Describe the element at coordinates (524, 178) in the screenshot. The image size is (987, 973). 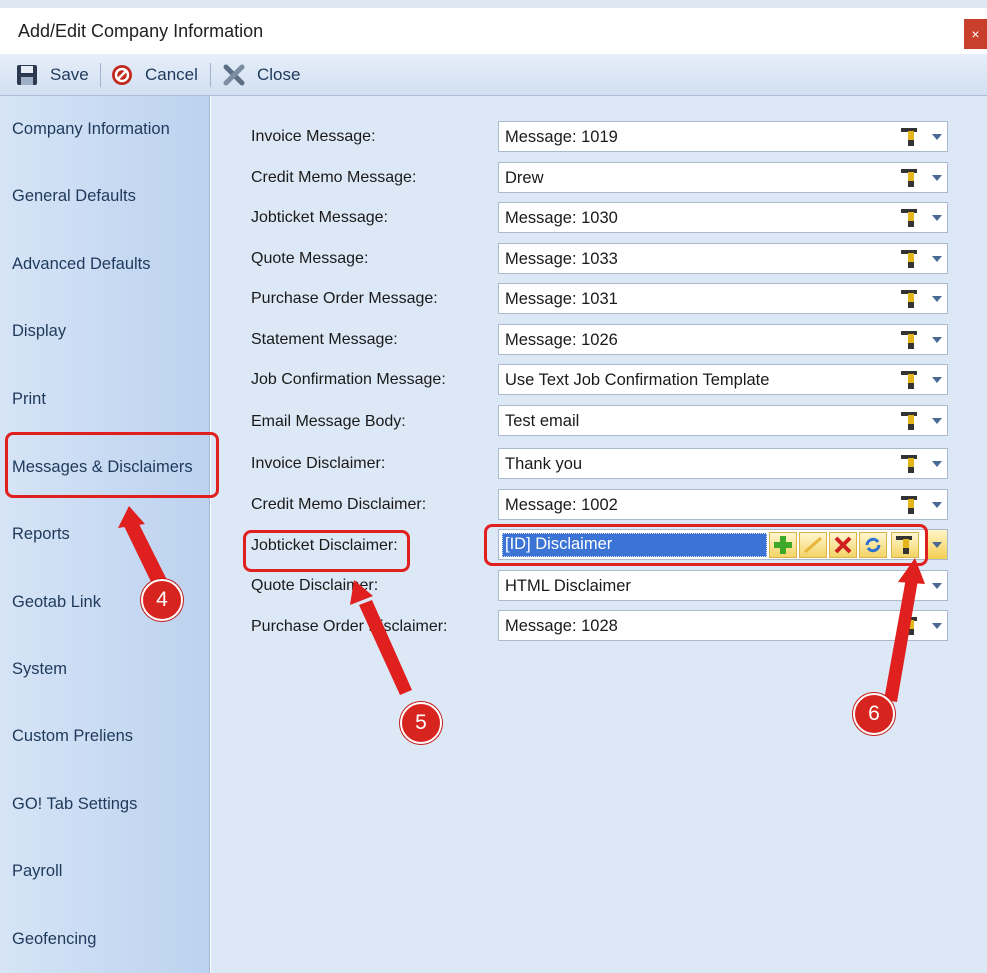
I see `combo-value: Drew` at that location.